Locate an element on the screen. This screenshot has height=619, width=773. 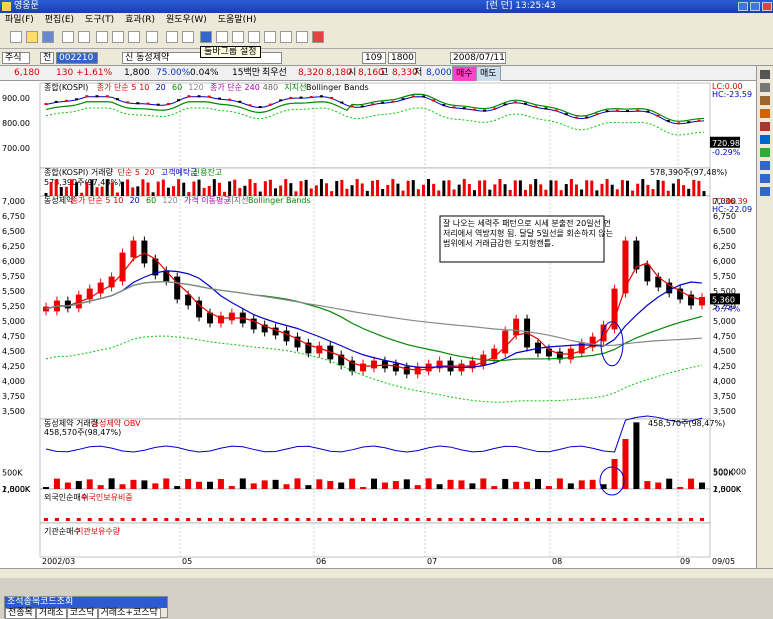
menu-file: 파일(F) is located at coordinates (19, 20).